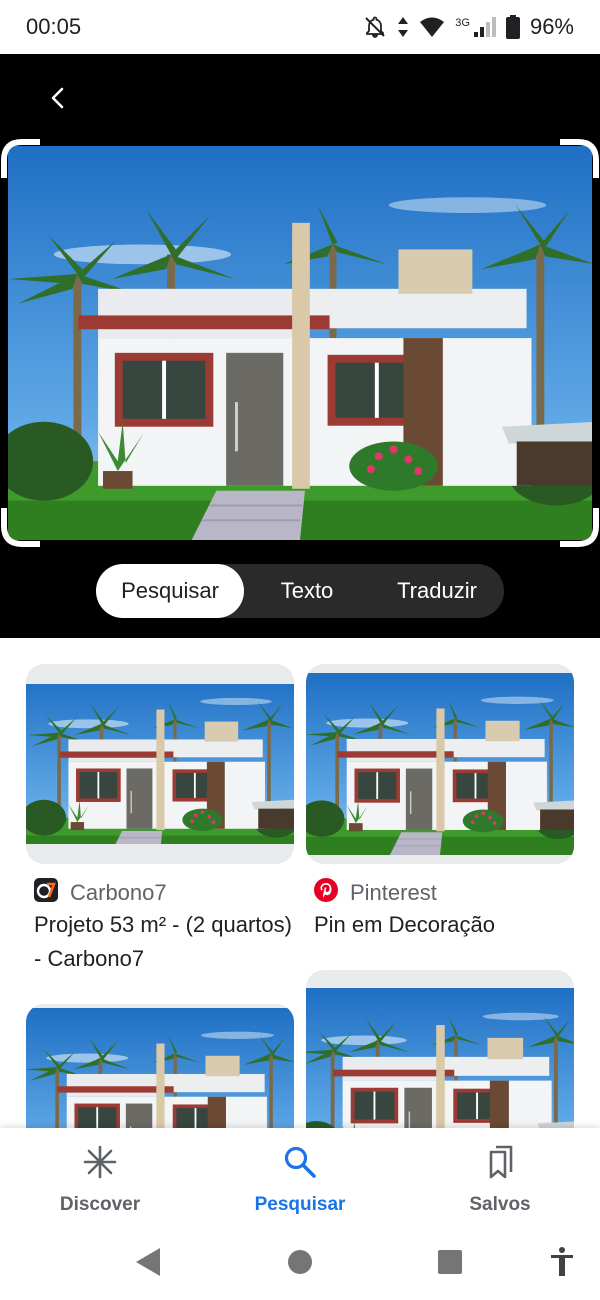  Describe the element at coordinates (462, 23) in the screenshot. I see `network-type: 3G` at that location.